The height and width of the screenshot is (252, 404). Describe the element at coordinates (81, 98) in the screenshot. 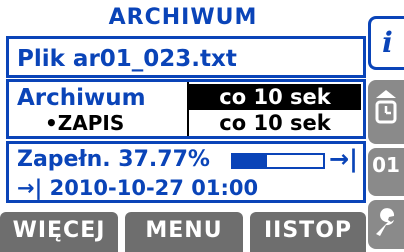

I see `archive-label: Archiwum` at that location.